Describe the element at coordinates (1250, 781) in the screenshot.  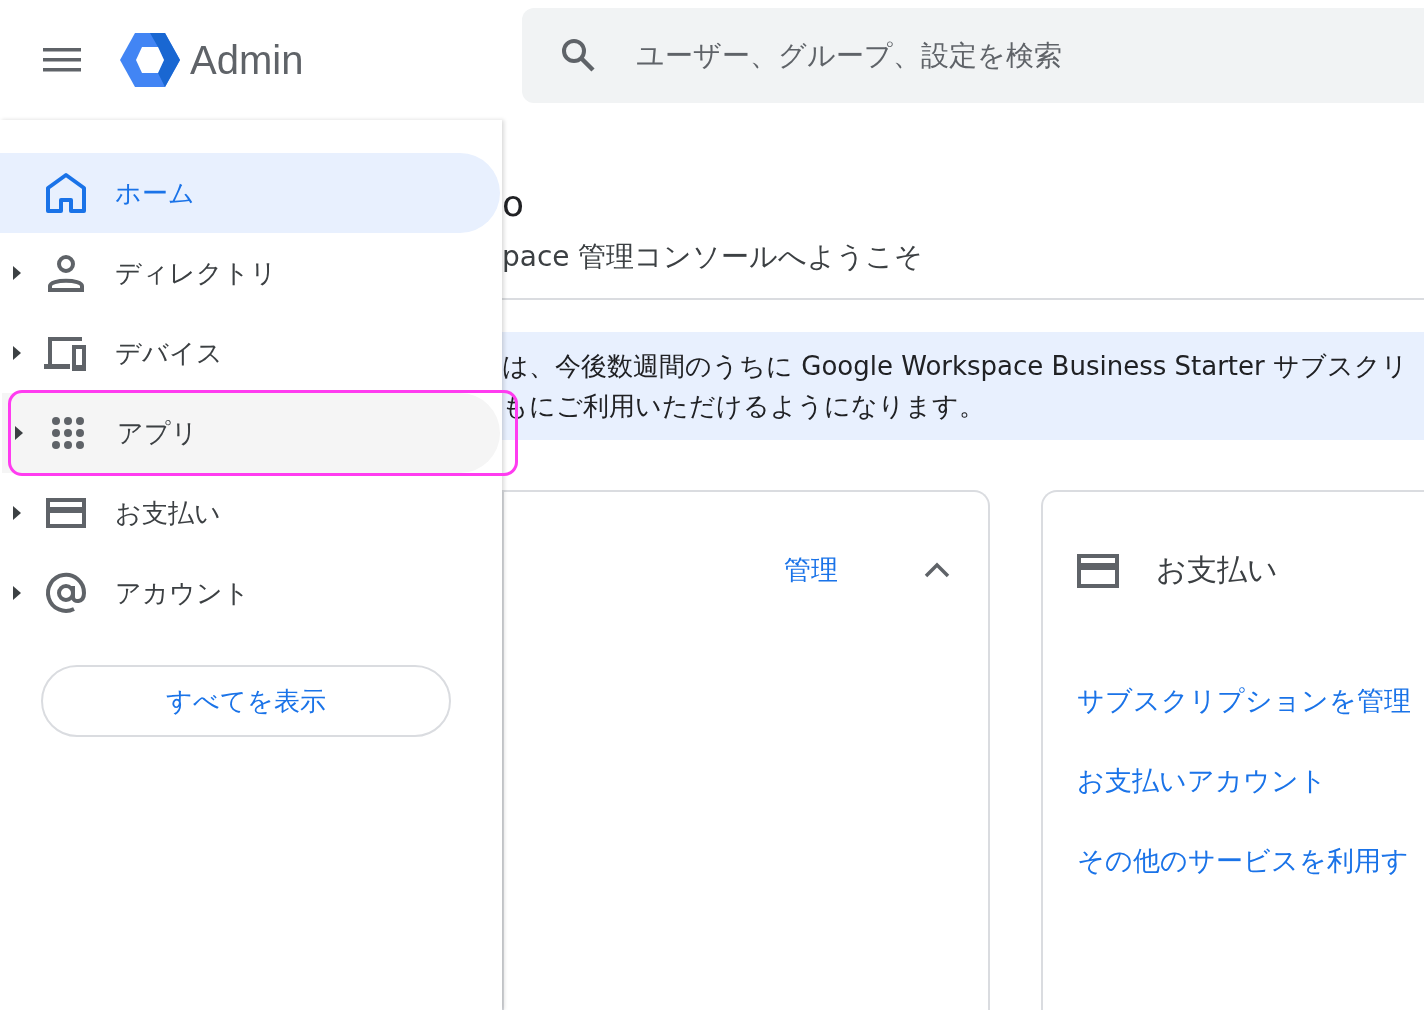
I see `billing-link: お支払いアカウント` at that location.